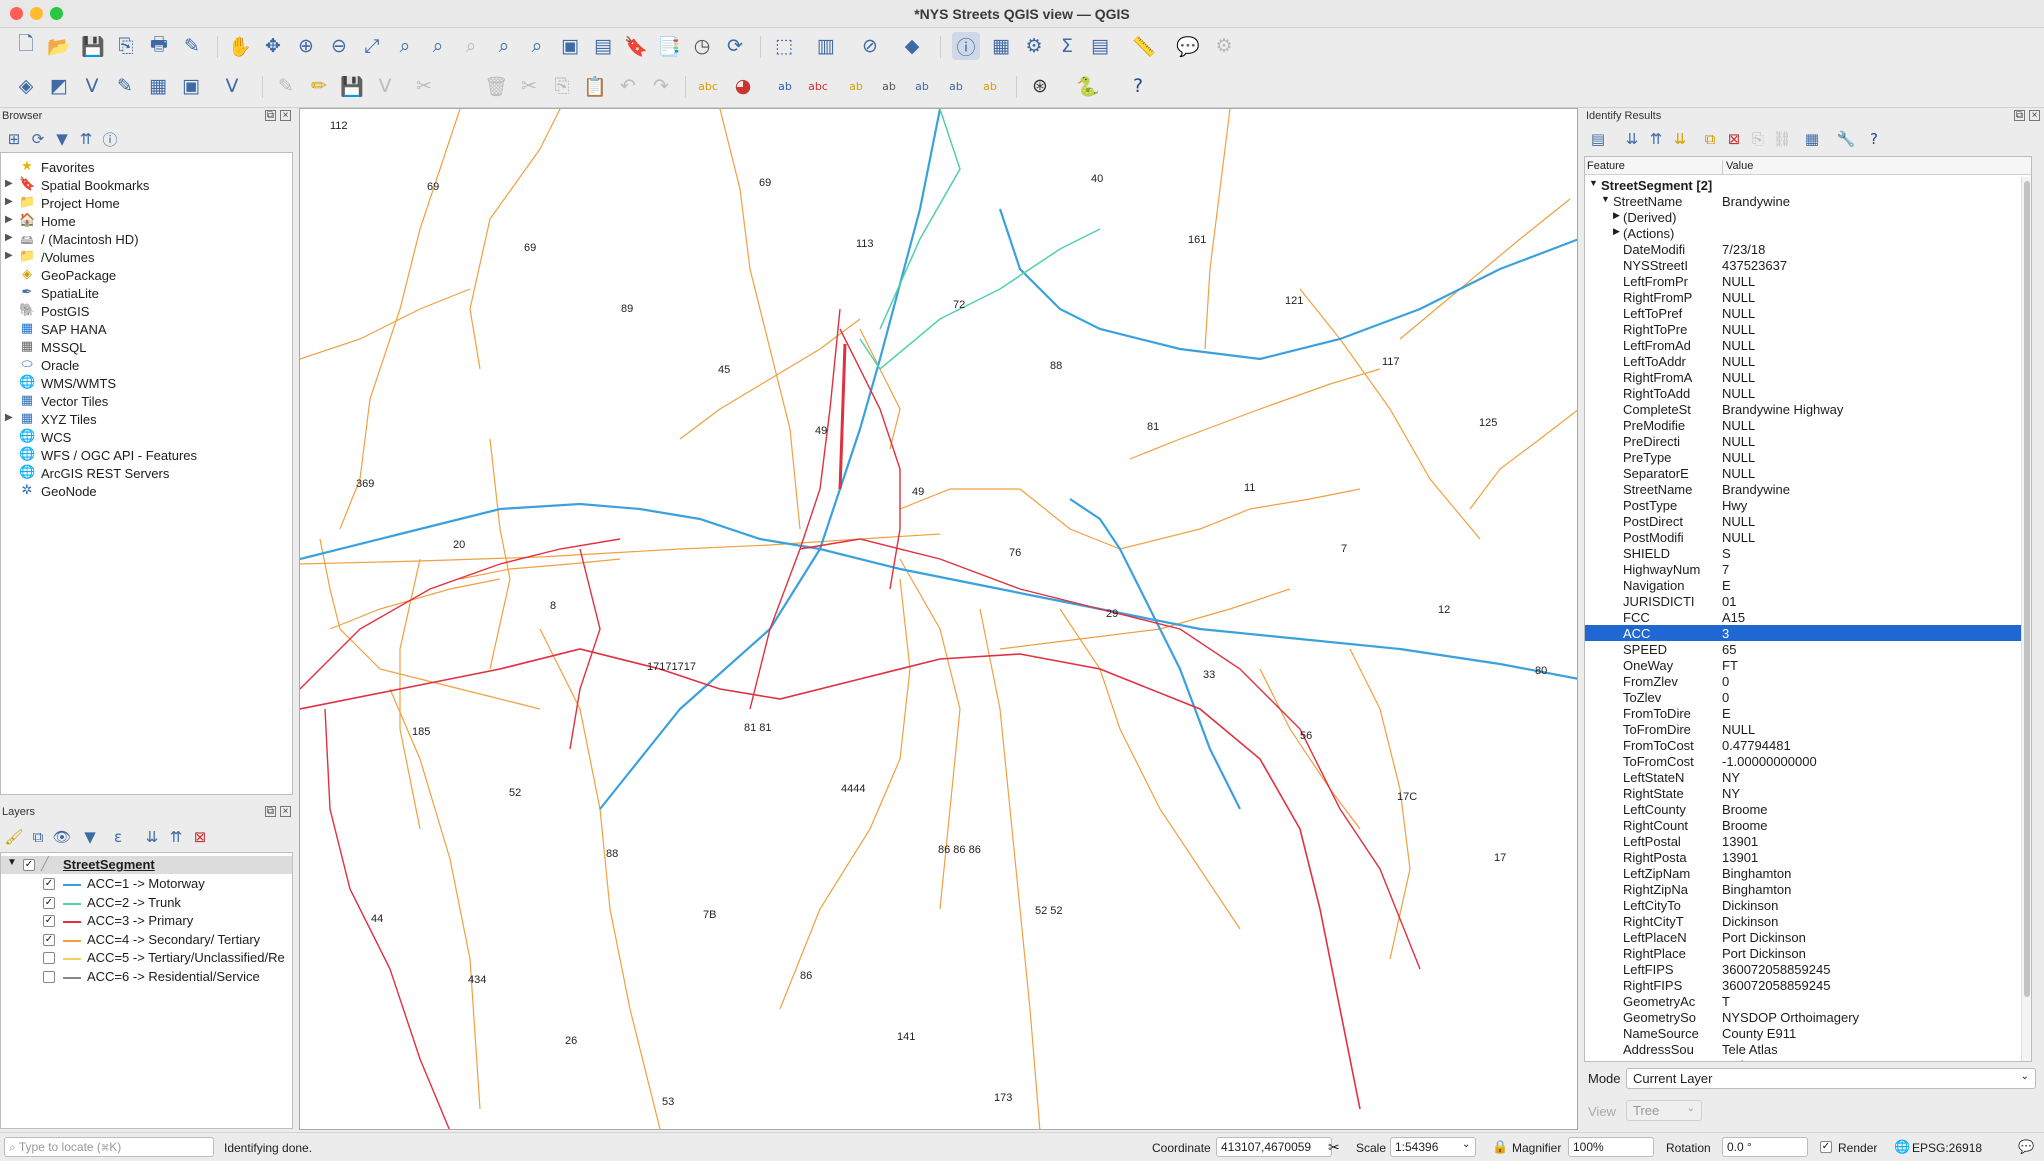 This screenshot has width=2044, height=1161. What do you see at coordinates (232, 86) in the screenshot?
I see `virtual-layer-icon: V` at bounding box center [232, 86].